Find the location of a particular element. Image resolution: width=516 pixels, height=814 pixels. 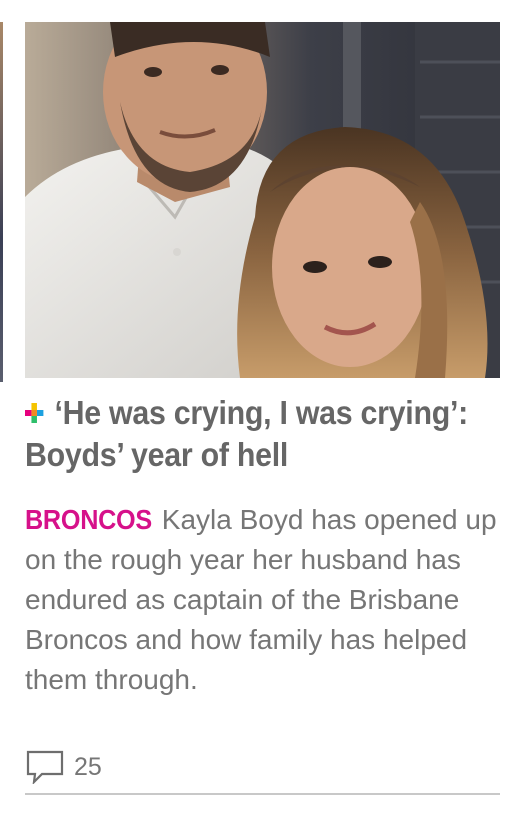

adjacent-card-edge is located at coordinates (1, 202).